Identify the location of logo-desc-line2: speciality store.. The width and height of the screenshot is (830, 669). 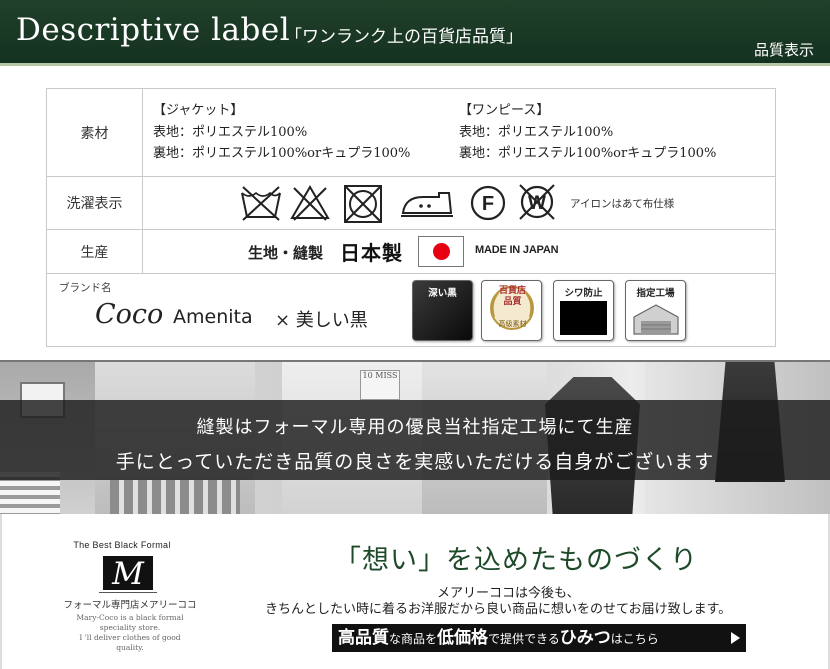
(130, 627).